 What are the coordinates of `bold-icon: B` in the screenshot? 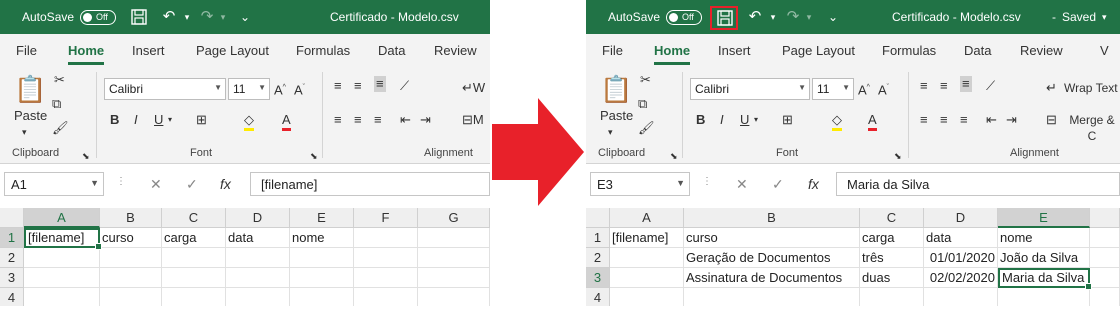 It's located at (700, 120).